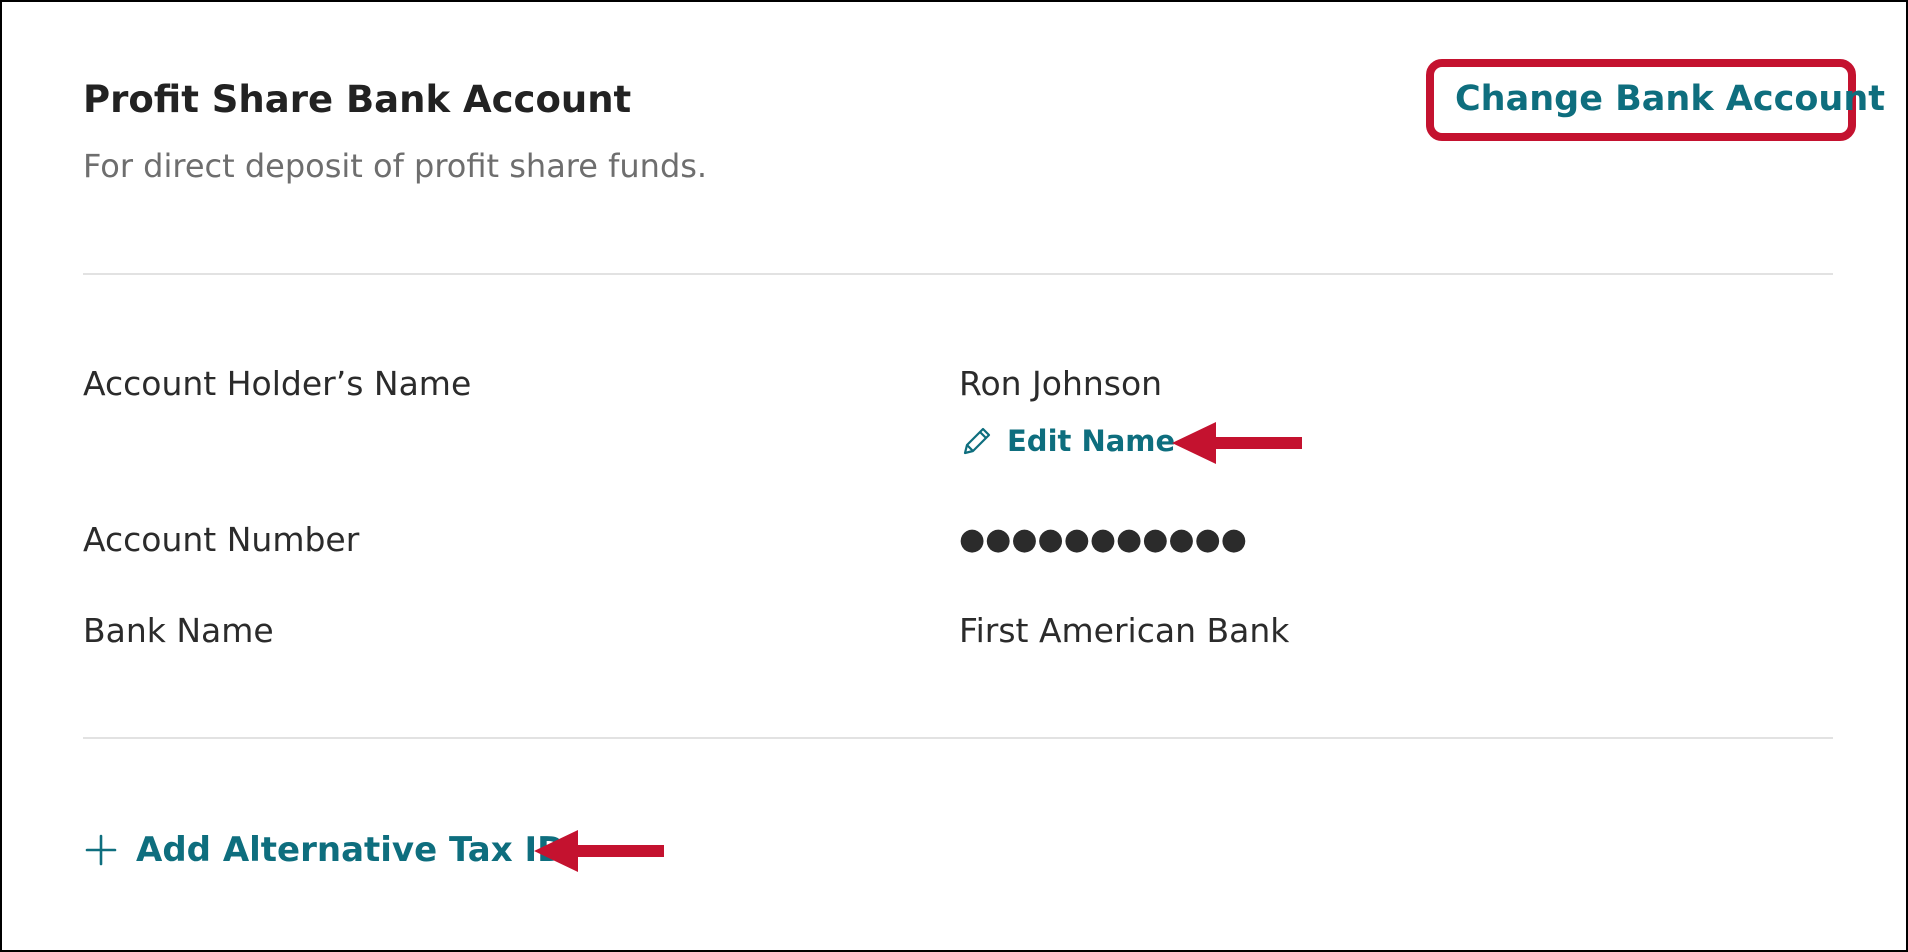  Describe the element at coordinates (357, 99) in the screenshot. I see `page-title: Profit Share Bank Account` at that location.